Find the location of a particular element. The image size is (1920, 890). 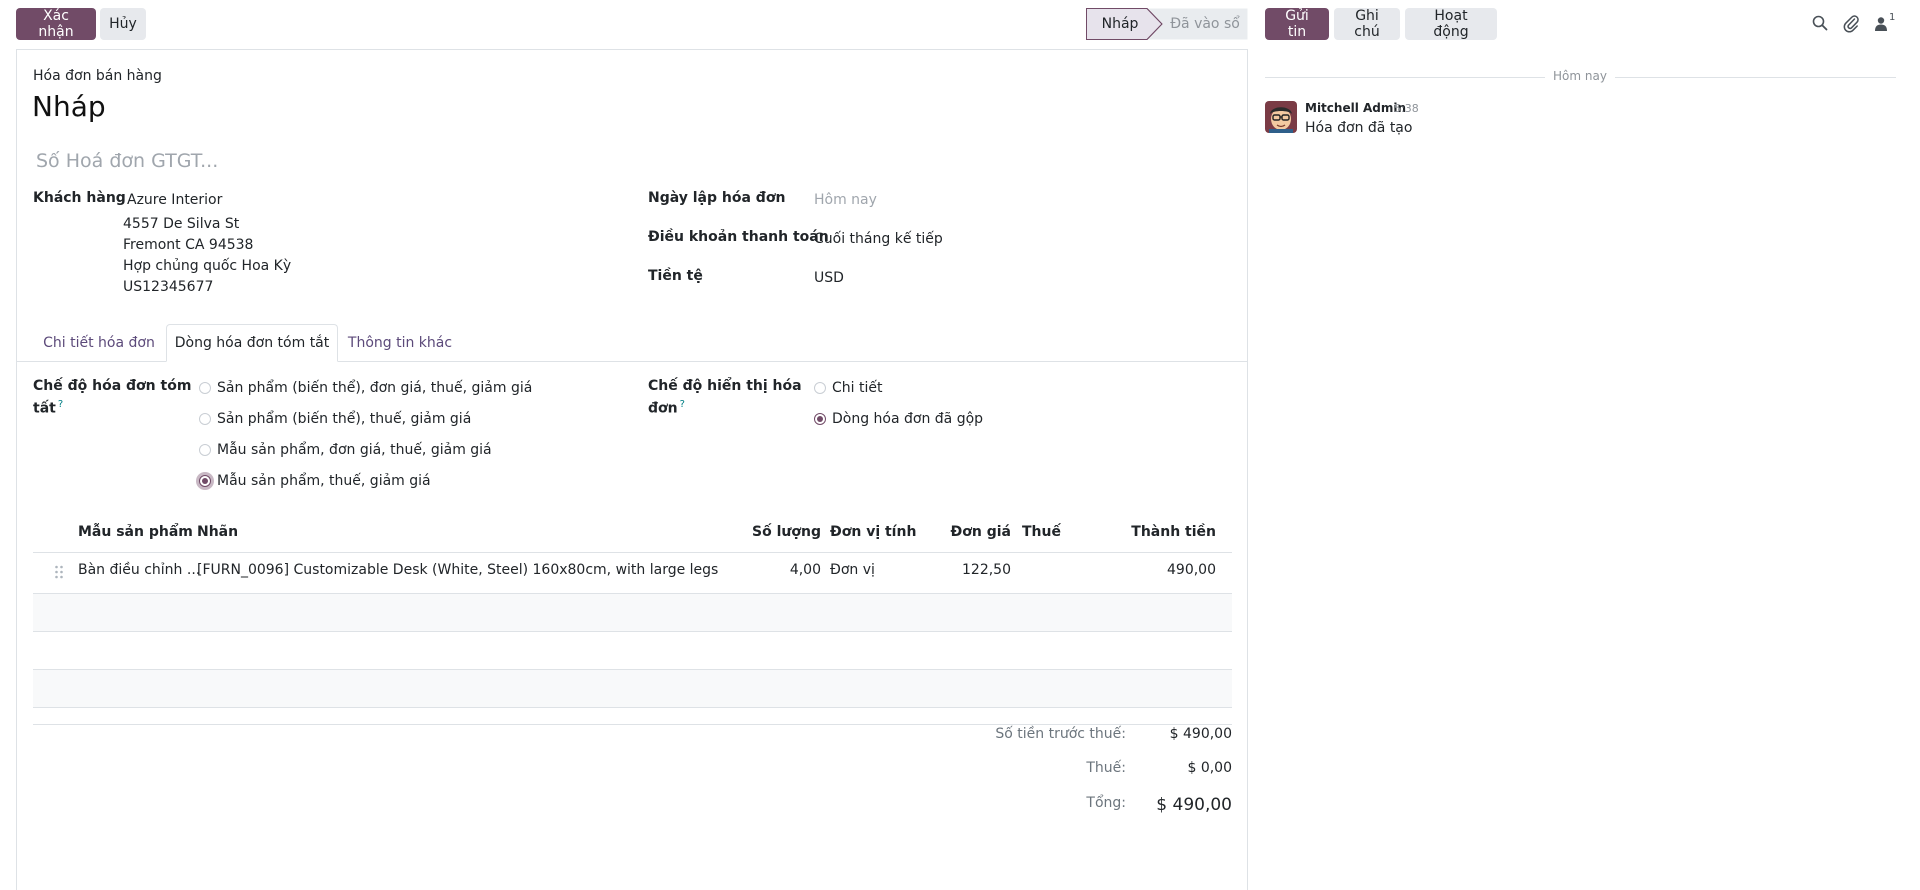

message-body: Hóa đơn đã tạo is located at coordinates (1359, 128).